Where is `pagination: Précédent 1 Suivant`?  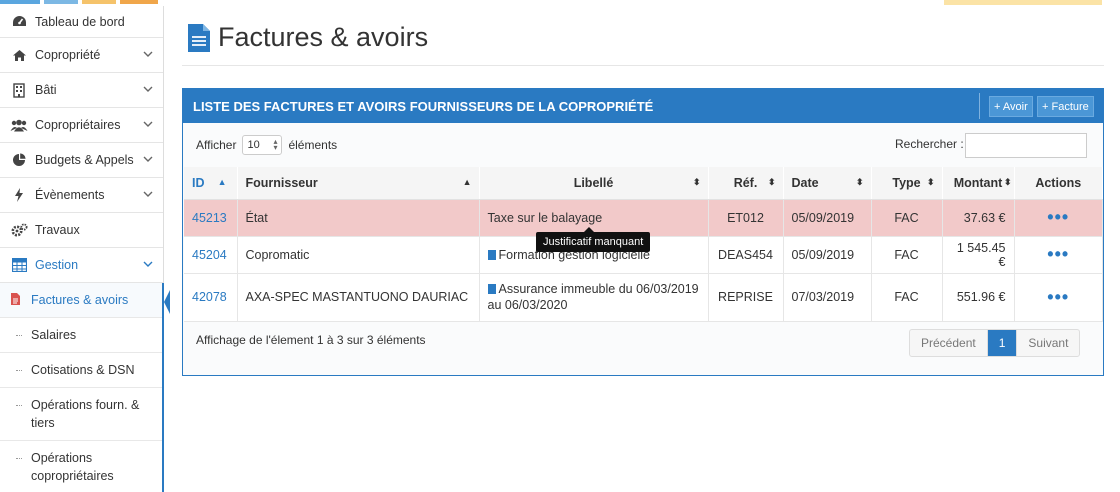
pagination: Précédent 1 Suivant is located at coordinates (995, 343).